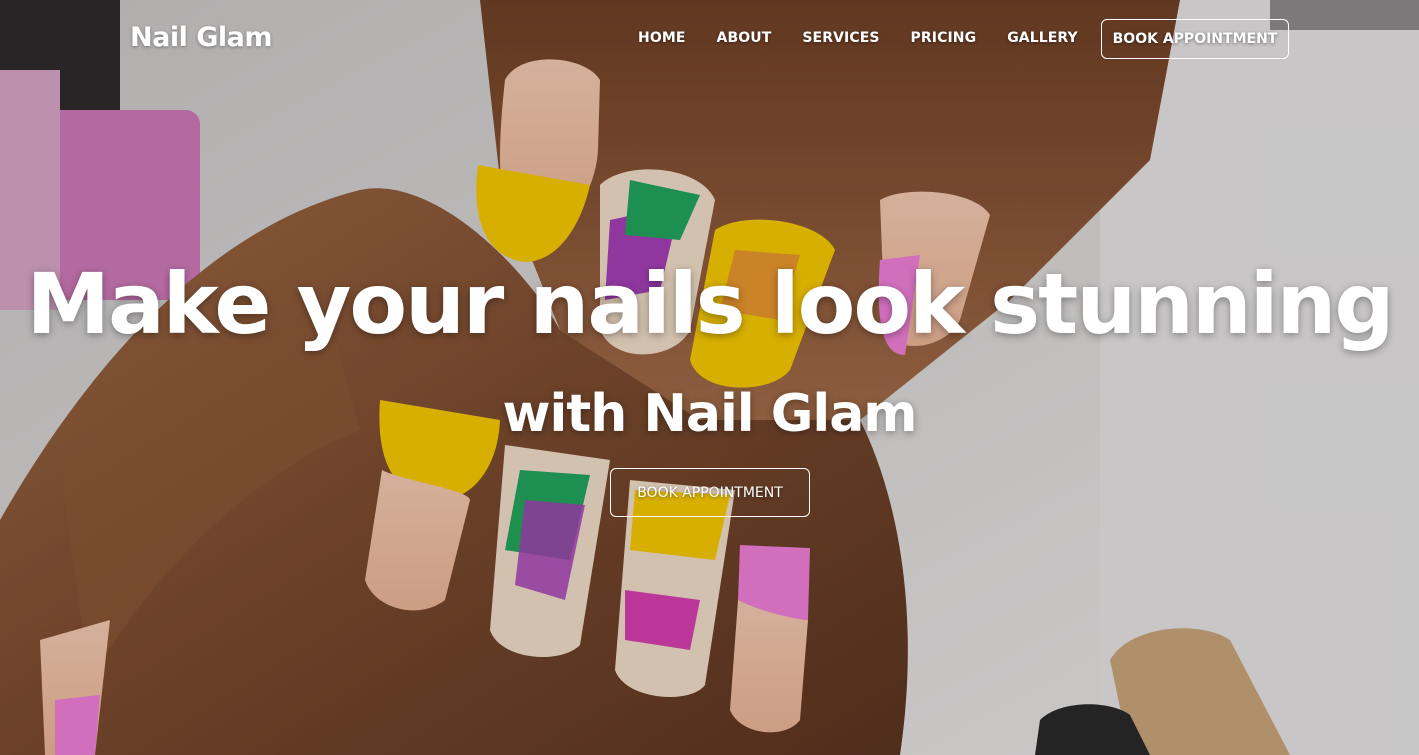  What do you see at coordinates (840, 38) in the screenshot?
I see `nav-link-services: SERVICES` at bounding box center [840, 38].